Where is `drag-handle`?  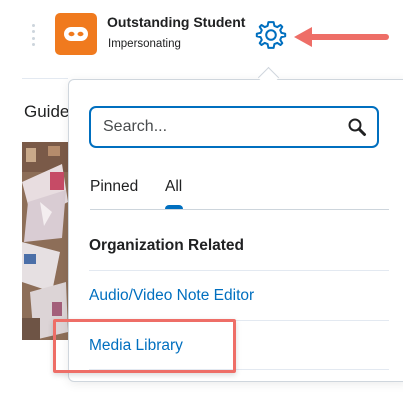
drag-handle is located at coordinates (33, 35).